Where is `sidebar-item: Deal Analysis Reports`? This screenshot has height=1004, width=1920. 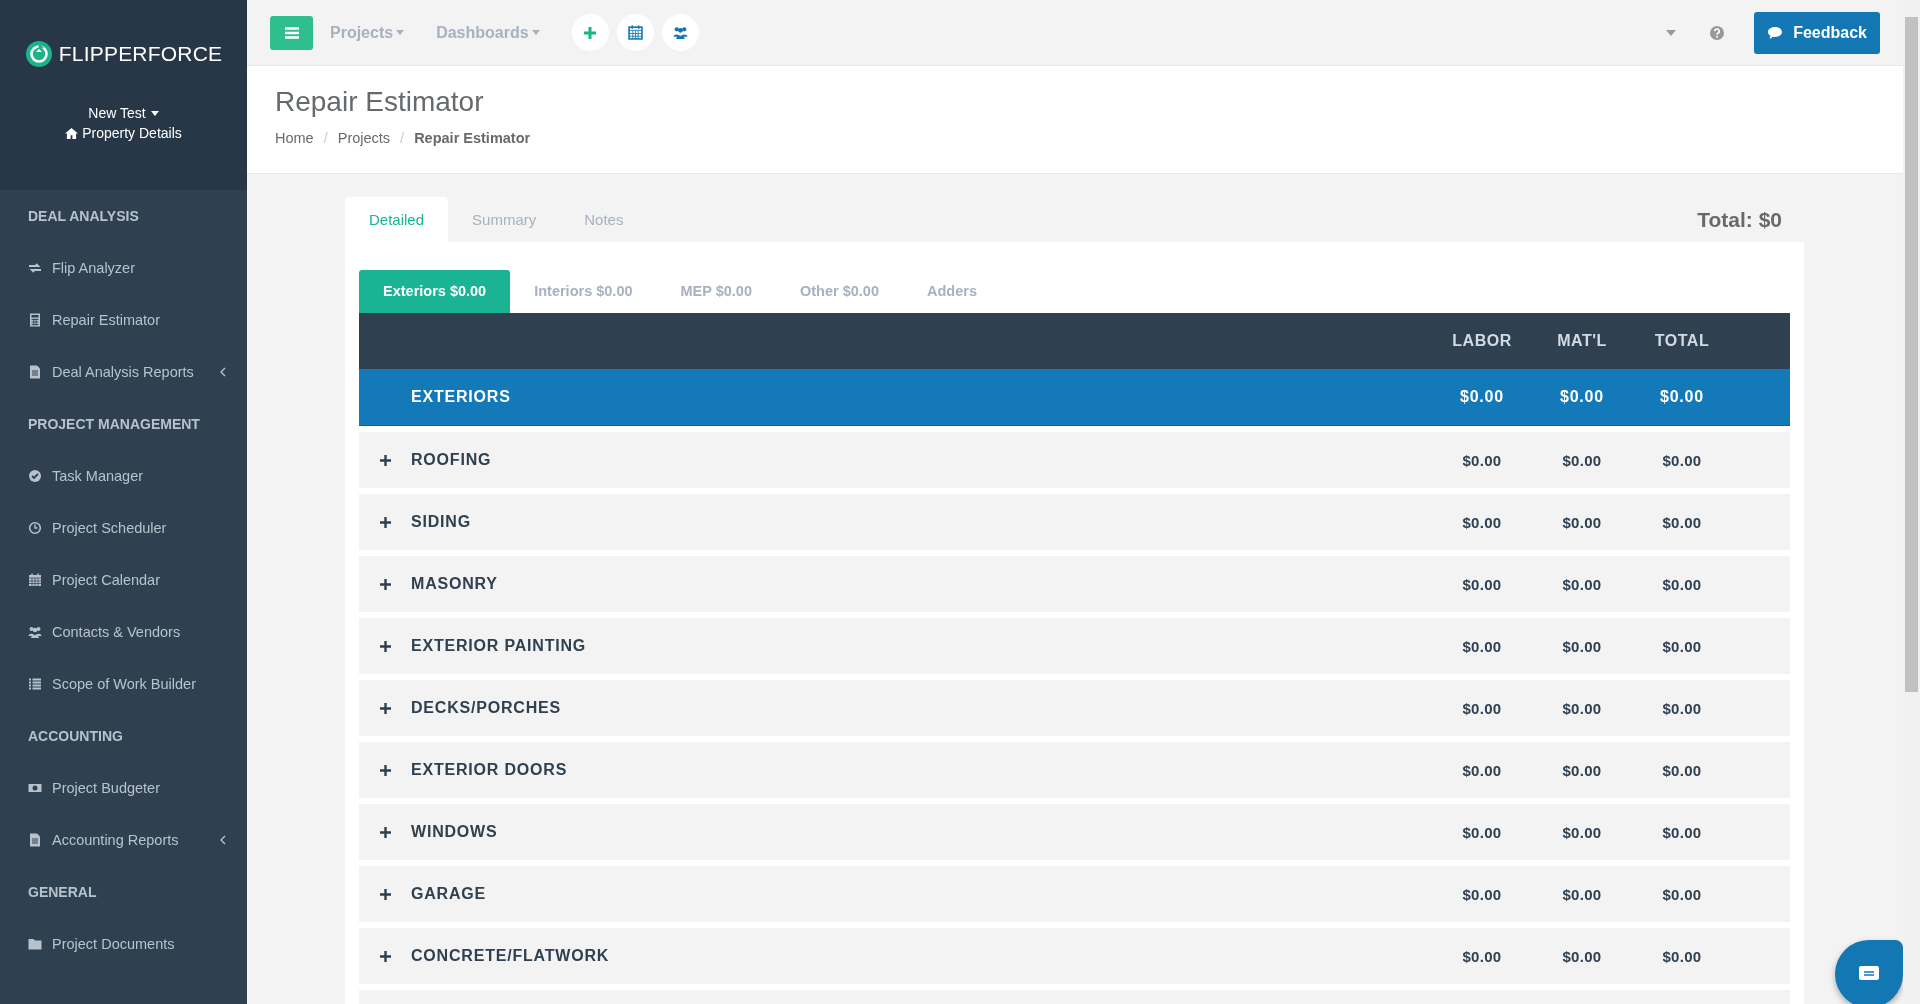
sidebar-item: Deal Analysis Reports is located at coordinates (137, 372).